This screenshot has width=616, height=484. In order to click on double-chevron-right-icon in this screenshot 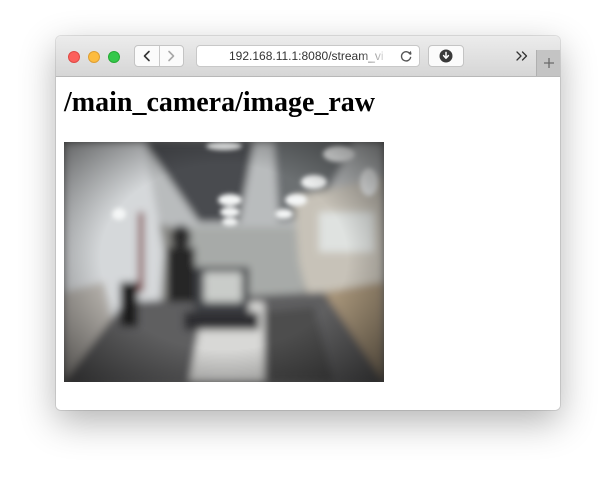, I will do `click(522, 56)`.